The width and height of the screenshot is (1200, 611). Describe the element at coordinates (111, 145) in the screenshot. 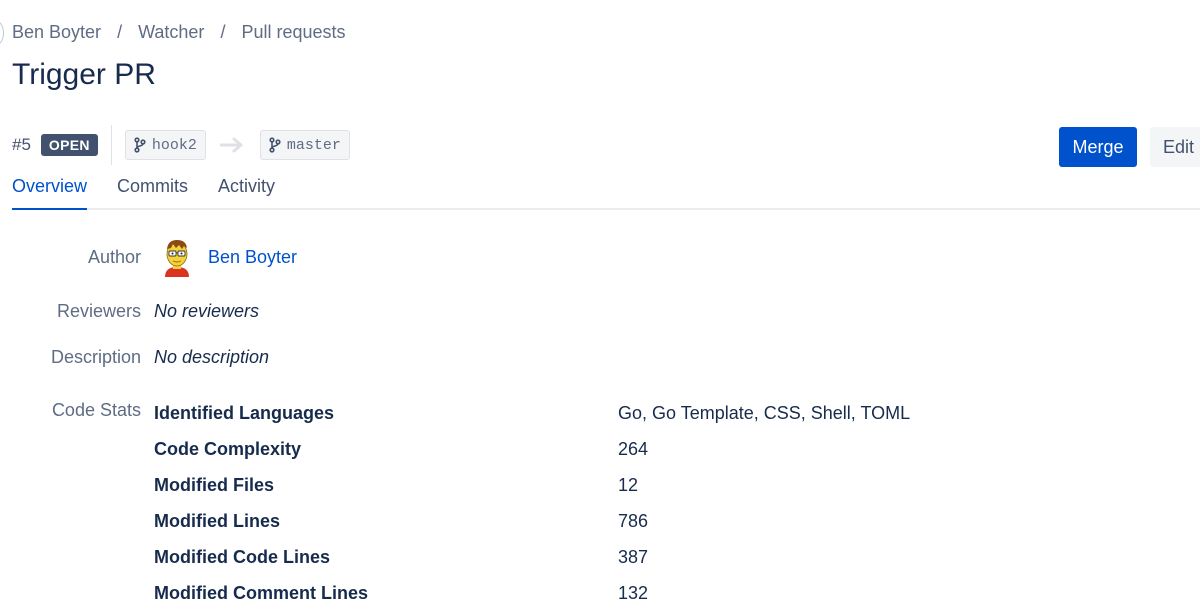

I see `divider` at that location.